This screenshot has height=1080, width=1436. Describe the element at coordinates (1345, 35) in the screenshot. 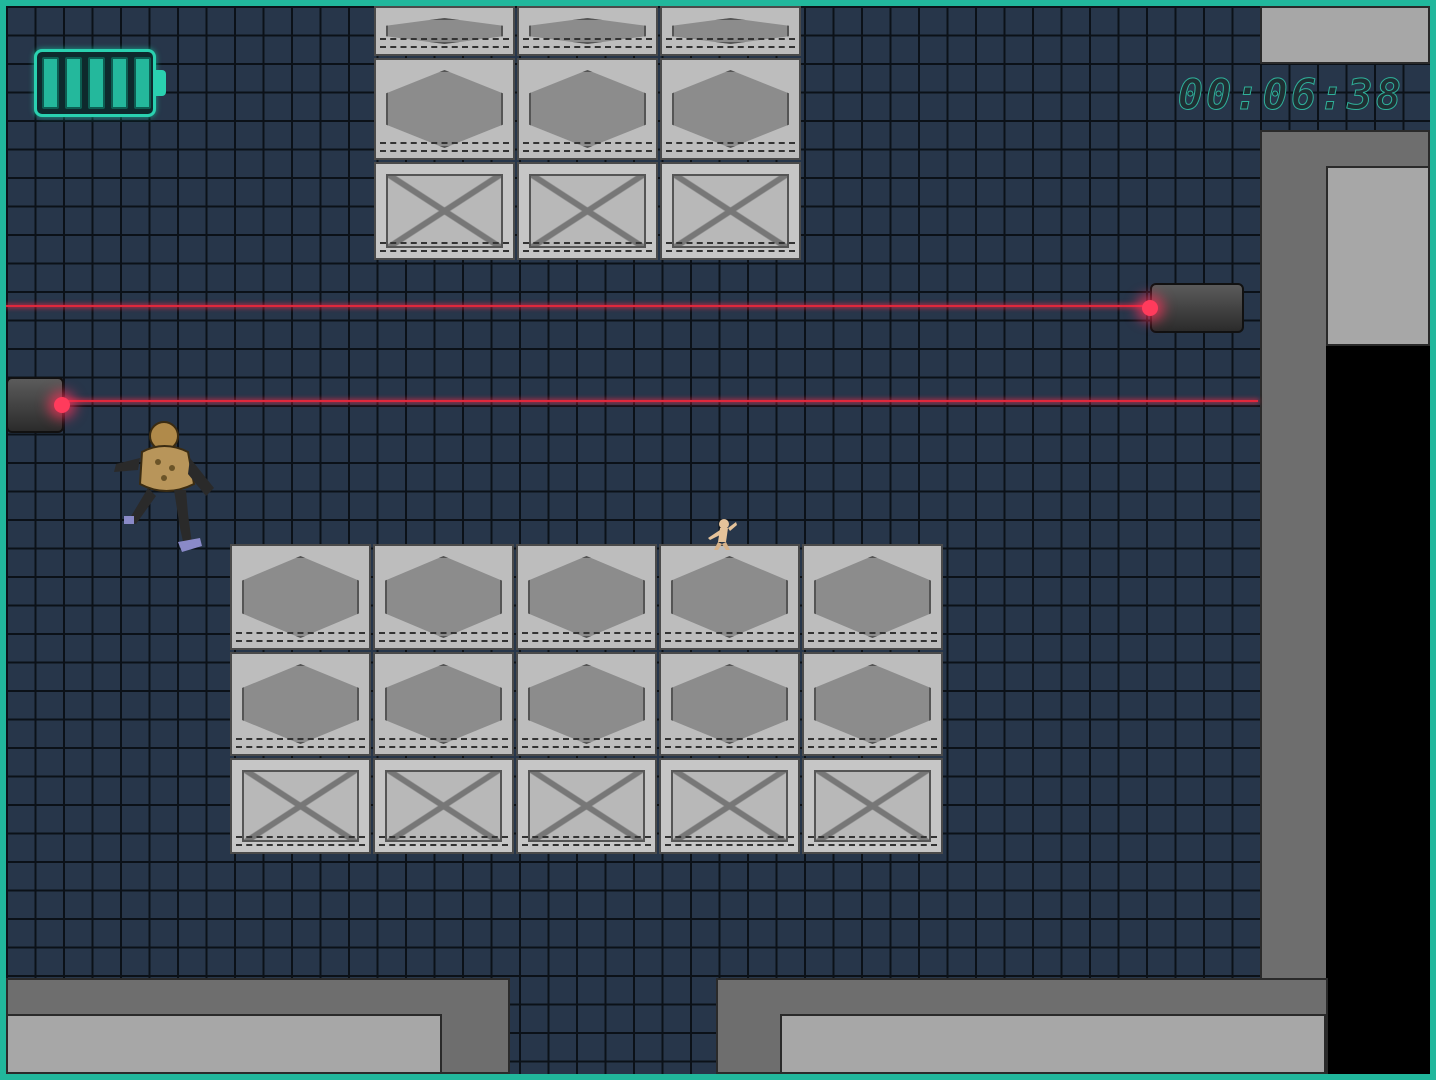

I see `wall-top-right` at that location.